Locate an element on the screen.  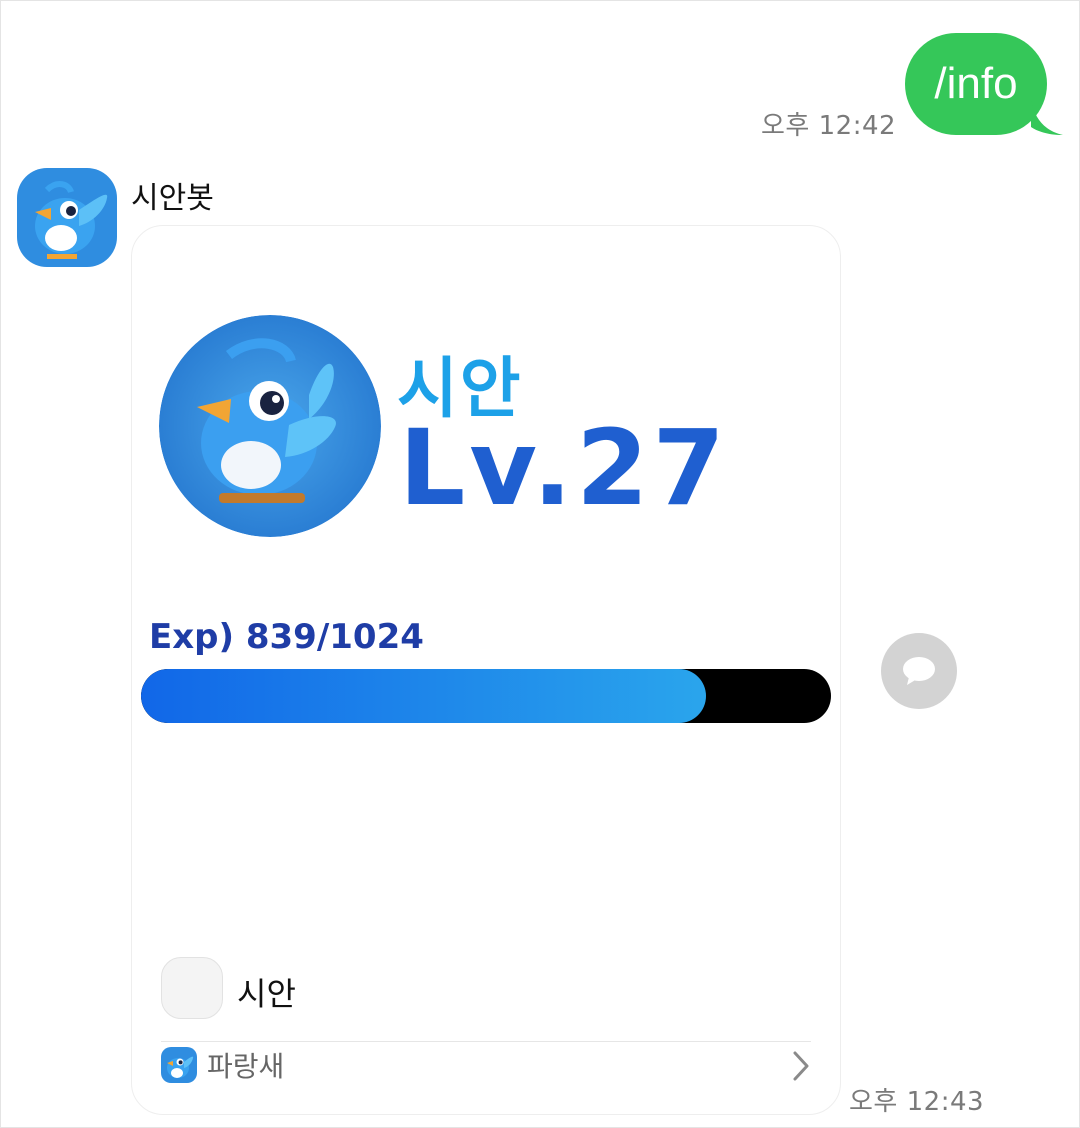
blue-bird-profile-icon is located at coordinates (270, 426).